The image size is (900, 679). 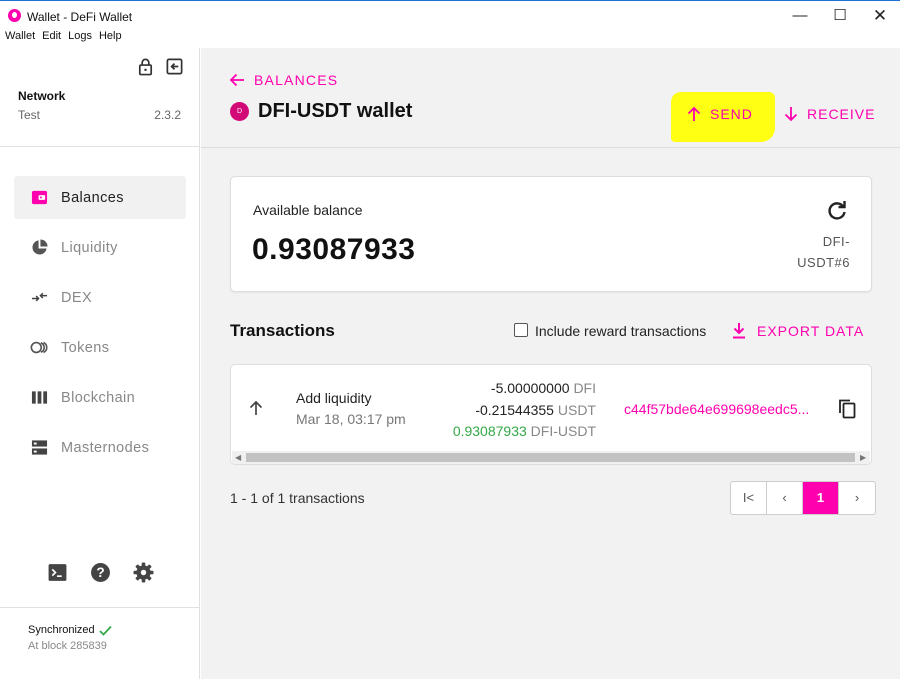 I want to click on sidebar-nav: Balances Liquidity DEX Tokens Blockchain, so click(x=100, y=326).